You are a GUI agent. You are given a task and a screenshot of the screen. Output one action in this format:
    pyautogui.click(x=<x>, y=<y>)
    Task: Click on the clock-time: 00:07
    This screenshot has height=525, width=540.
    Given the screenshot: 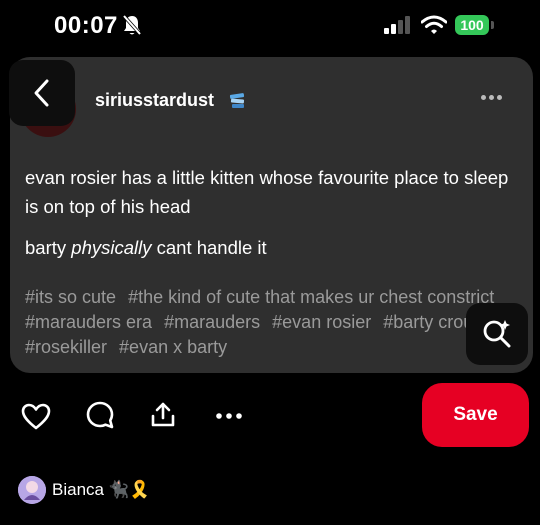 What is the action you would take?
    pyautogui.click(x=86, y=25)
    